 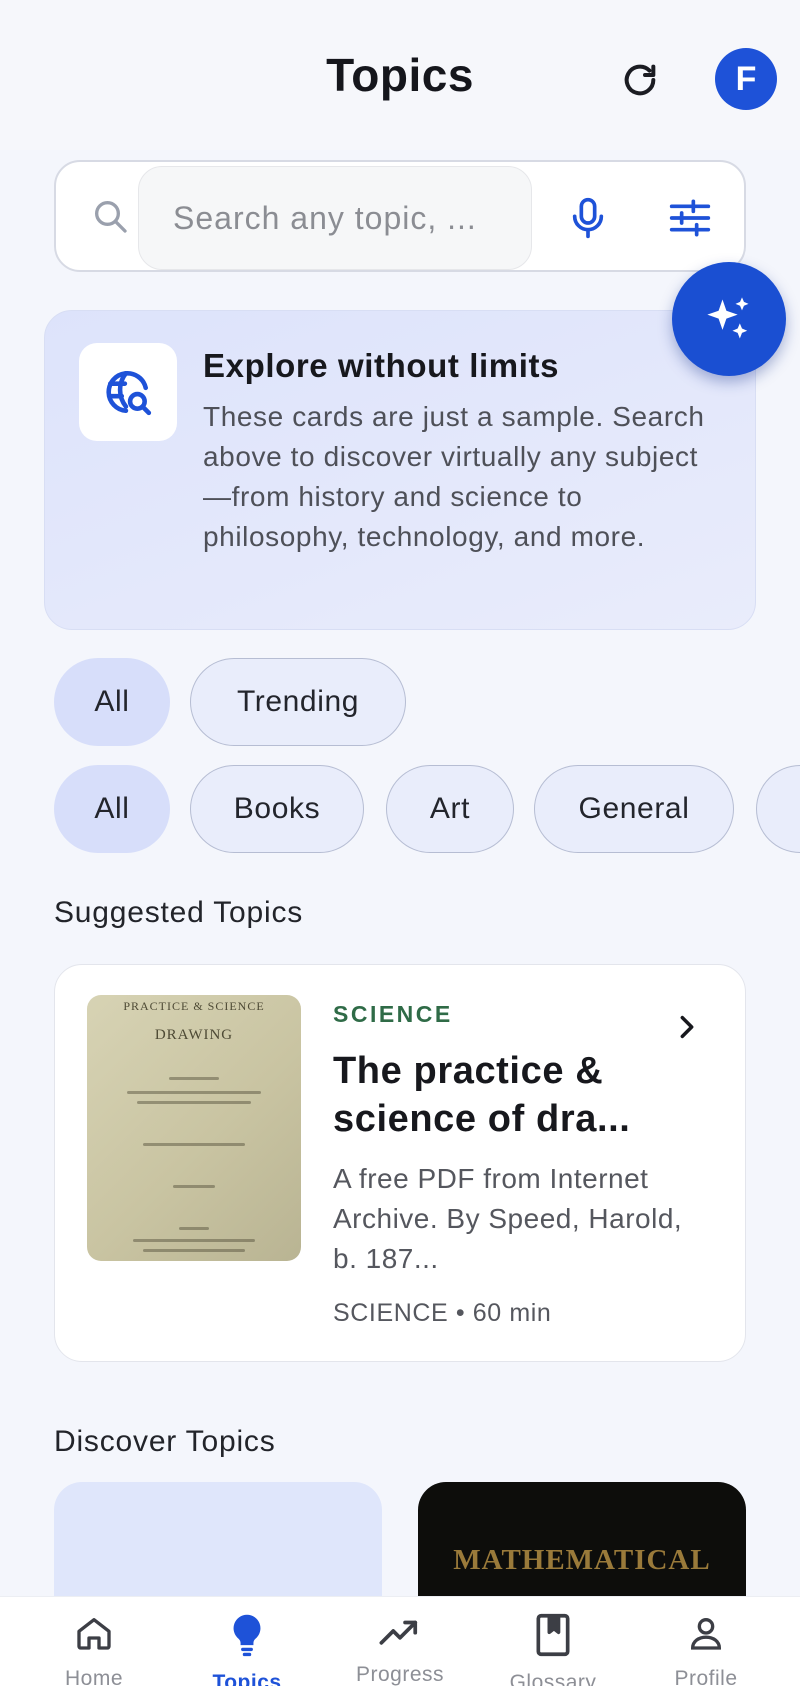 I want to click on chip-books: Books, so click(x=277, y=809).